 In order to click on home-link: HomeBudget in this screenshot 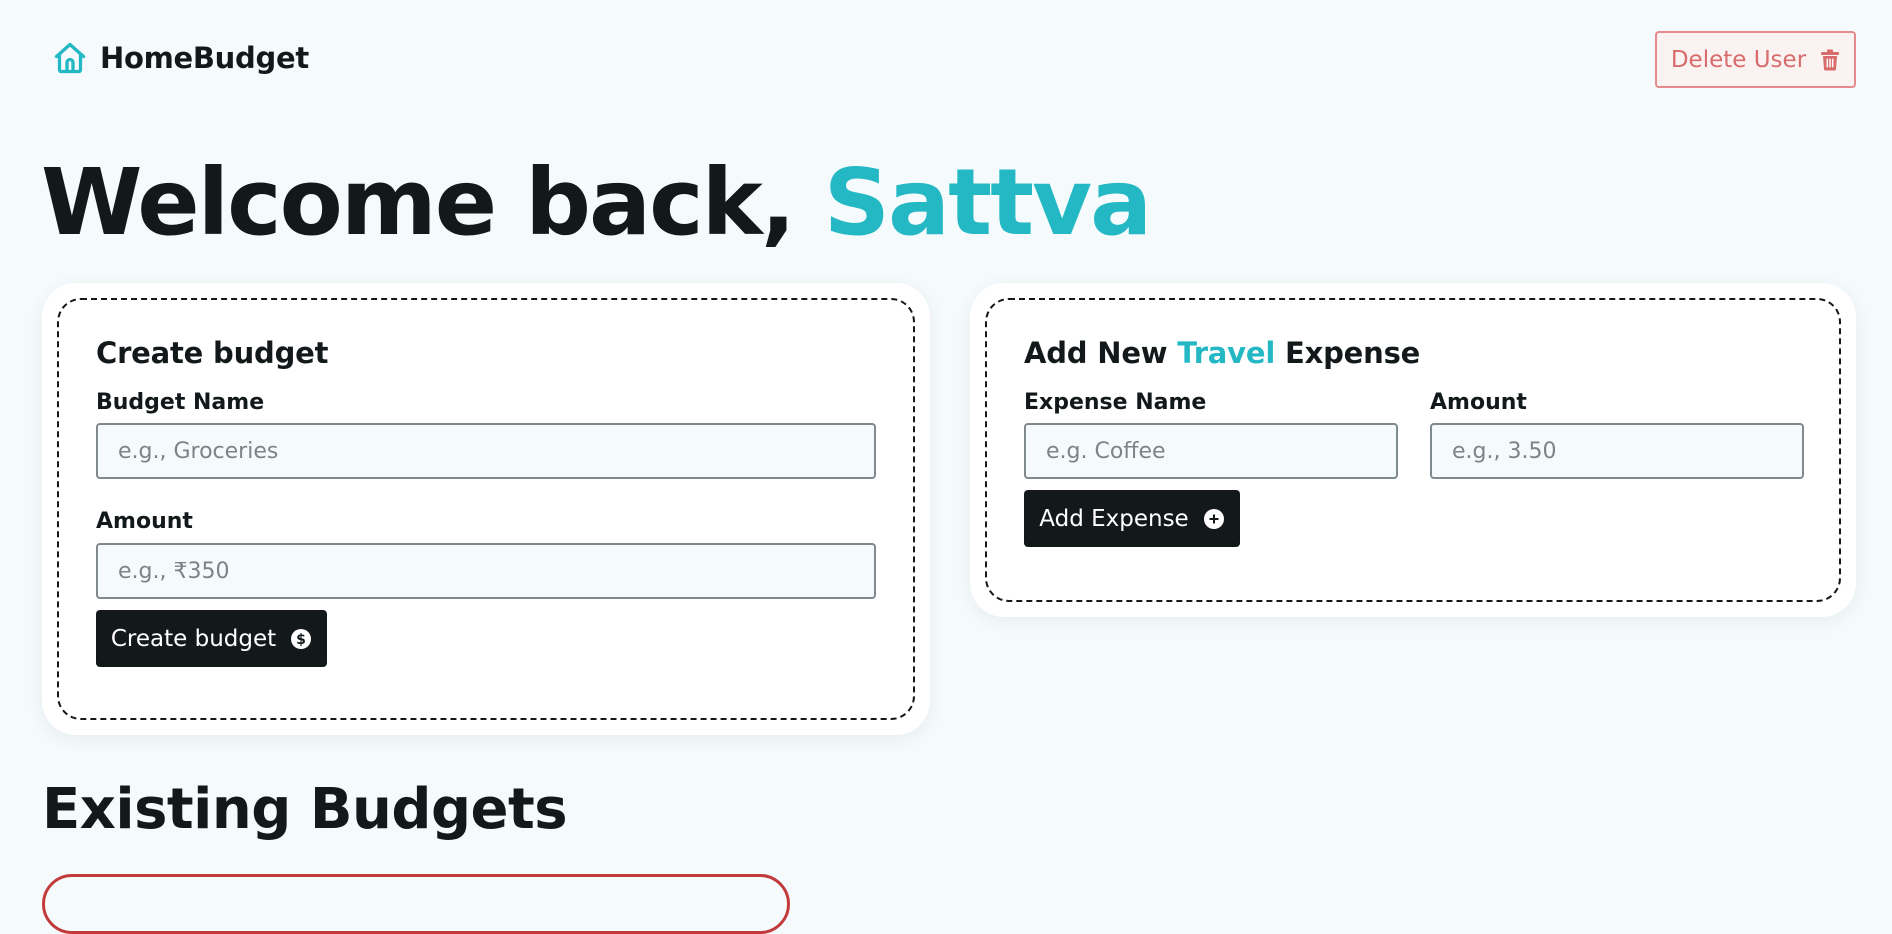, I will do `click(180, 58)`.